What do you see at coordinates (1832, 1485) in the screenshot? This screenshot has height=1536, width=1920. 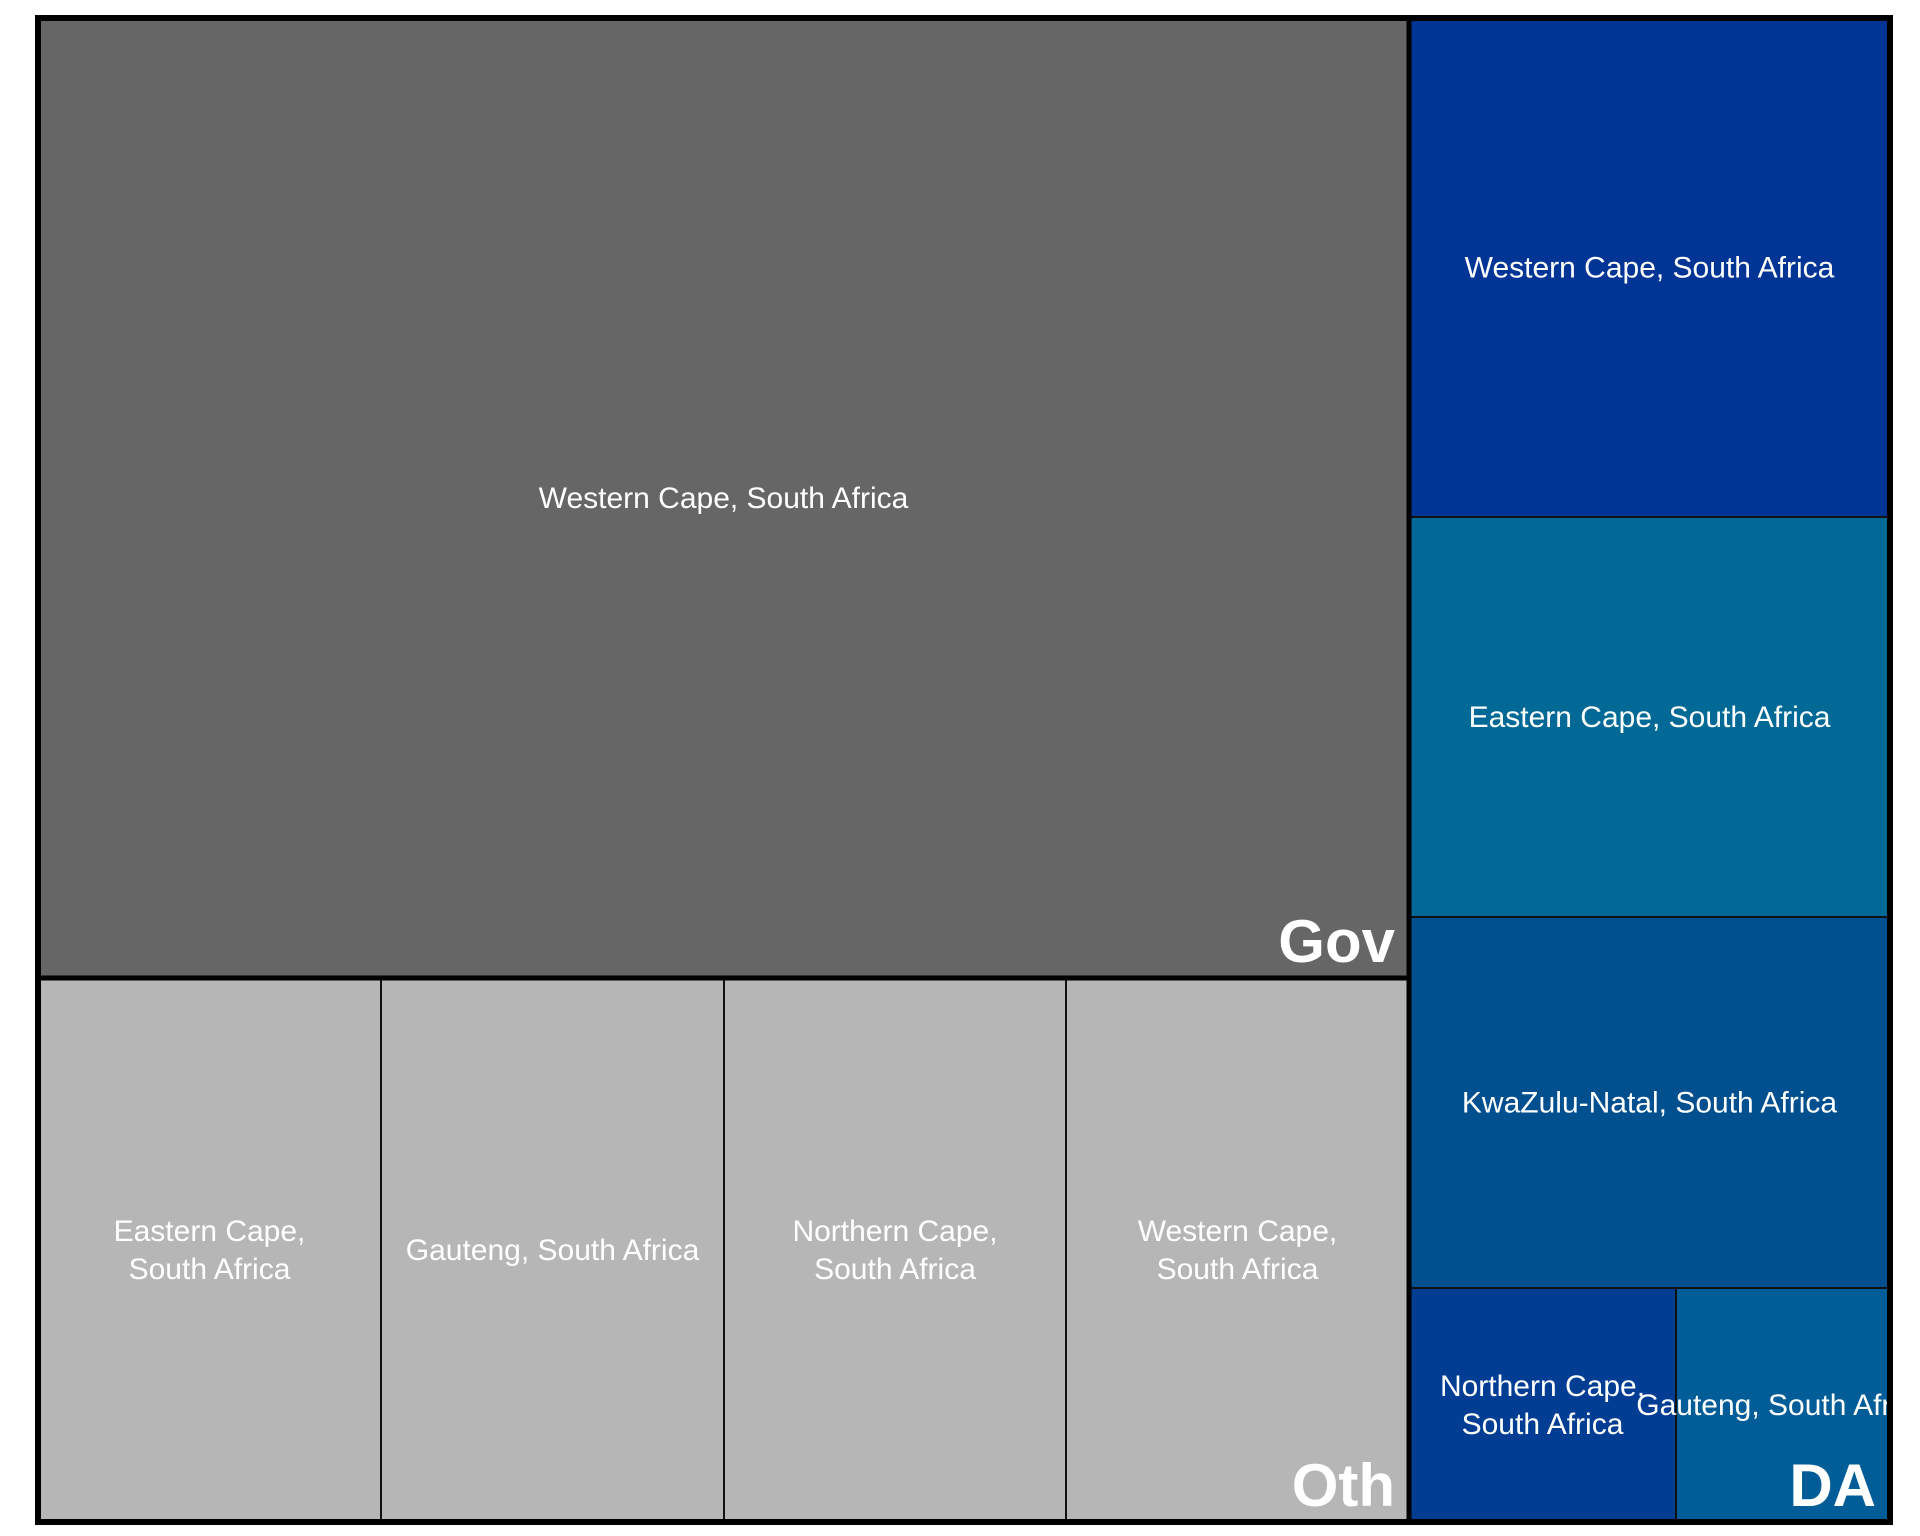 I see `group-label-da: DA` at bounding box center [1832, 1485].